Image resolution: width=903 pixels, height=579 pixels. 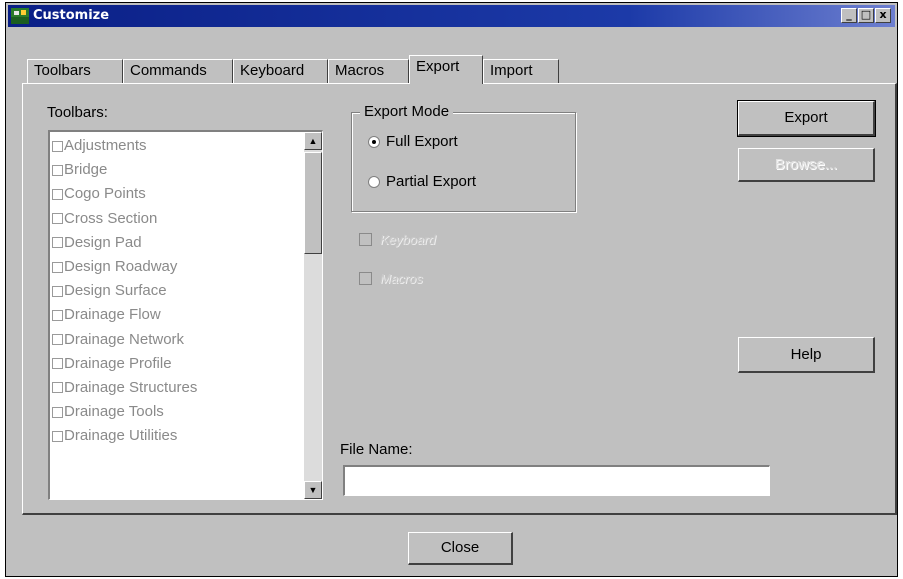 What do you see at coordinates (177, 315) in the screenshot?
I see `list-item: Drainage Flow` at bounding box center [177, 315].